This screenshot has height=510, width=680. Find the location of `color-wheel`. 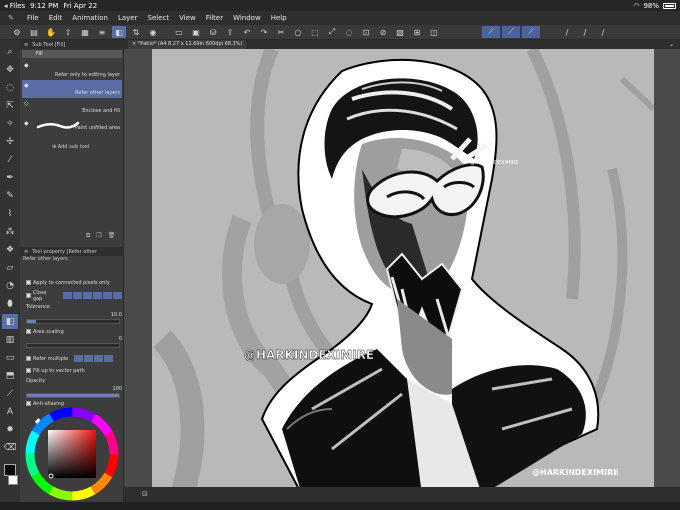

color-wheel is located at coordinates (72, 454).